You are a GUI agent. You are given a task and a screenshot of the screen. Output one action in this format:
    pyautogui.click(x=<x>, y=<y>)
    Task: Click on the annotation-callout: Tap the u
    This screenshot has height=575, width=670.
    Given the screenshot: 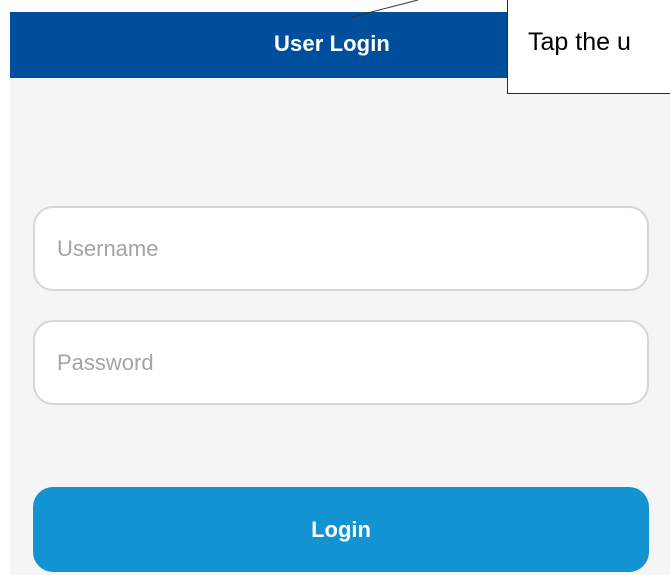 What is the action you would take?
    pyautogui.click(x=588, y=47)
    